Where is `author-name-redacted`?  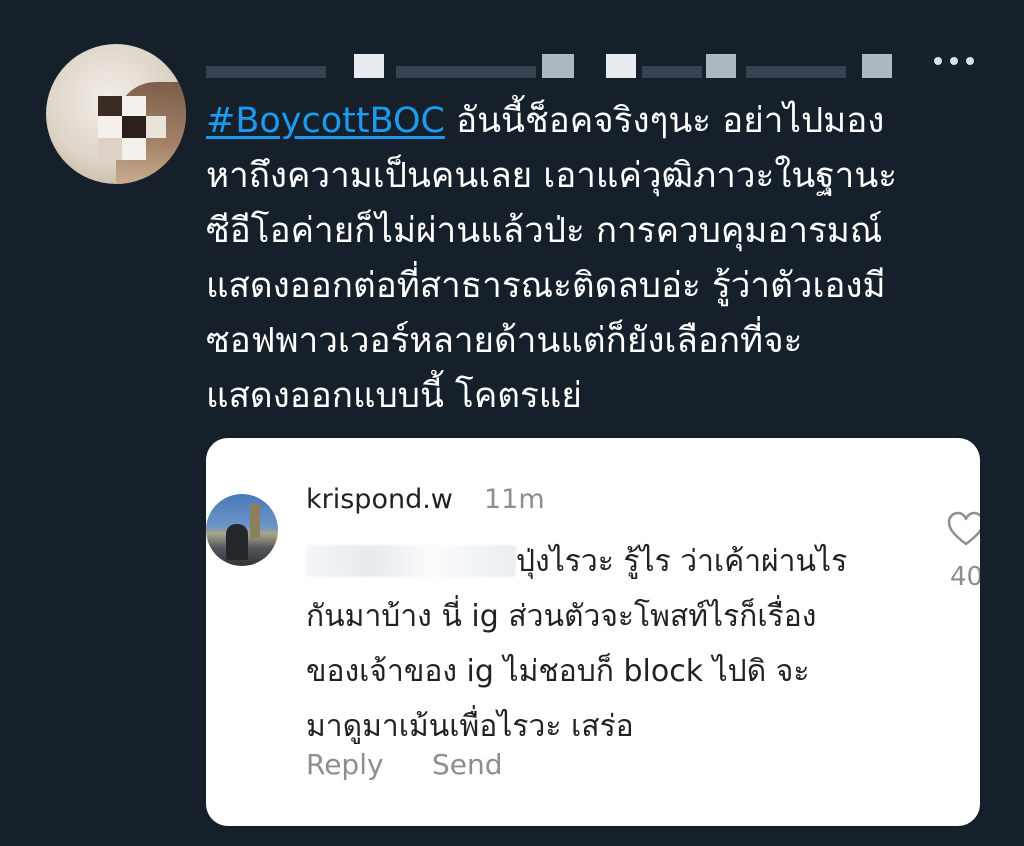 author-name-redacted is located at coordinates (556, 62).